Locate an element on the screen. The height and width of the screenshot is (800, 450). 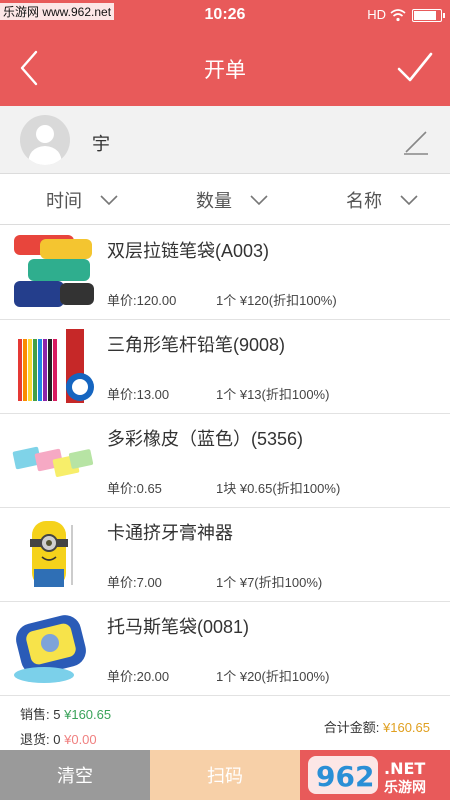
submit-button: 962 .NET 乐游网 is located at coordinates (375, 775).